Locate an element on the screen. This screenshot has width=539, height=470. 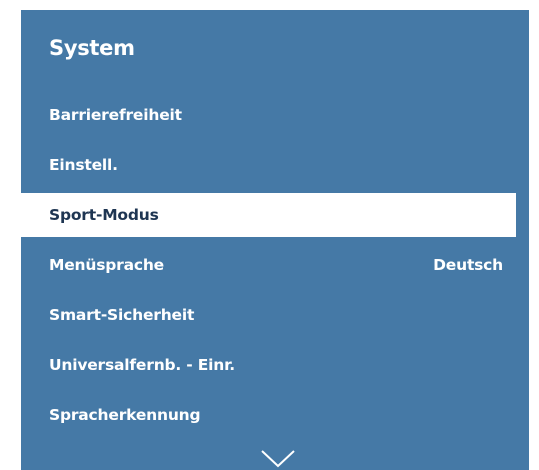
menu-item-value: Deutsch is located at coordinates (468, 265).